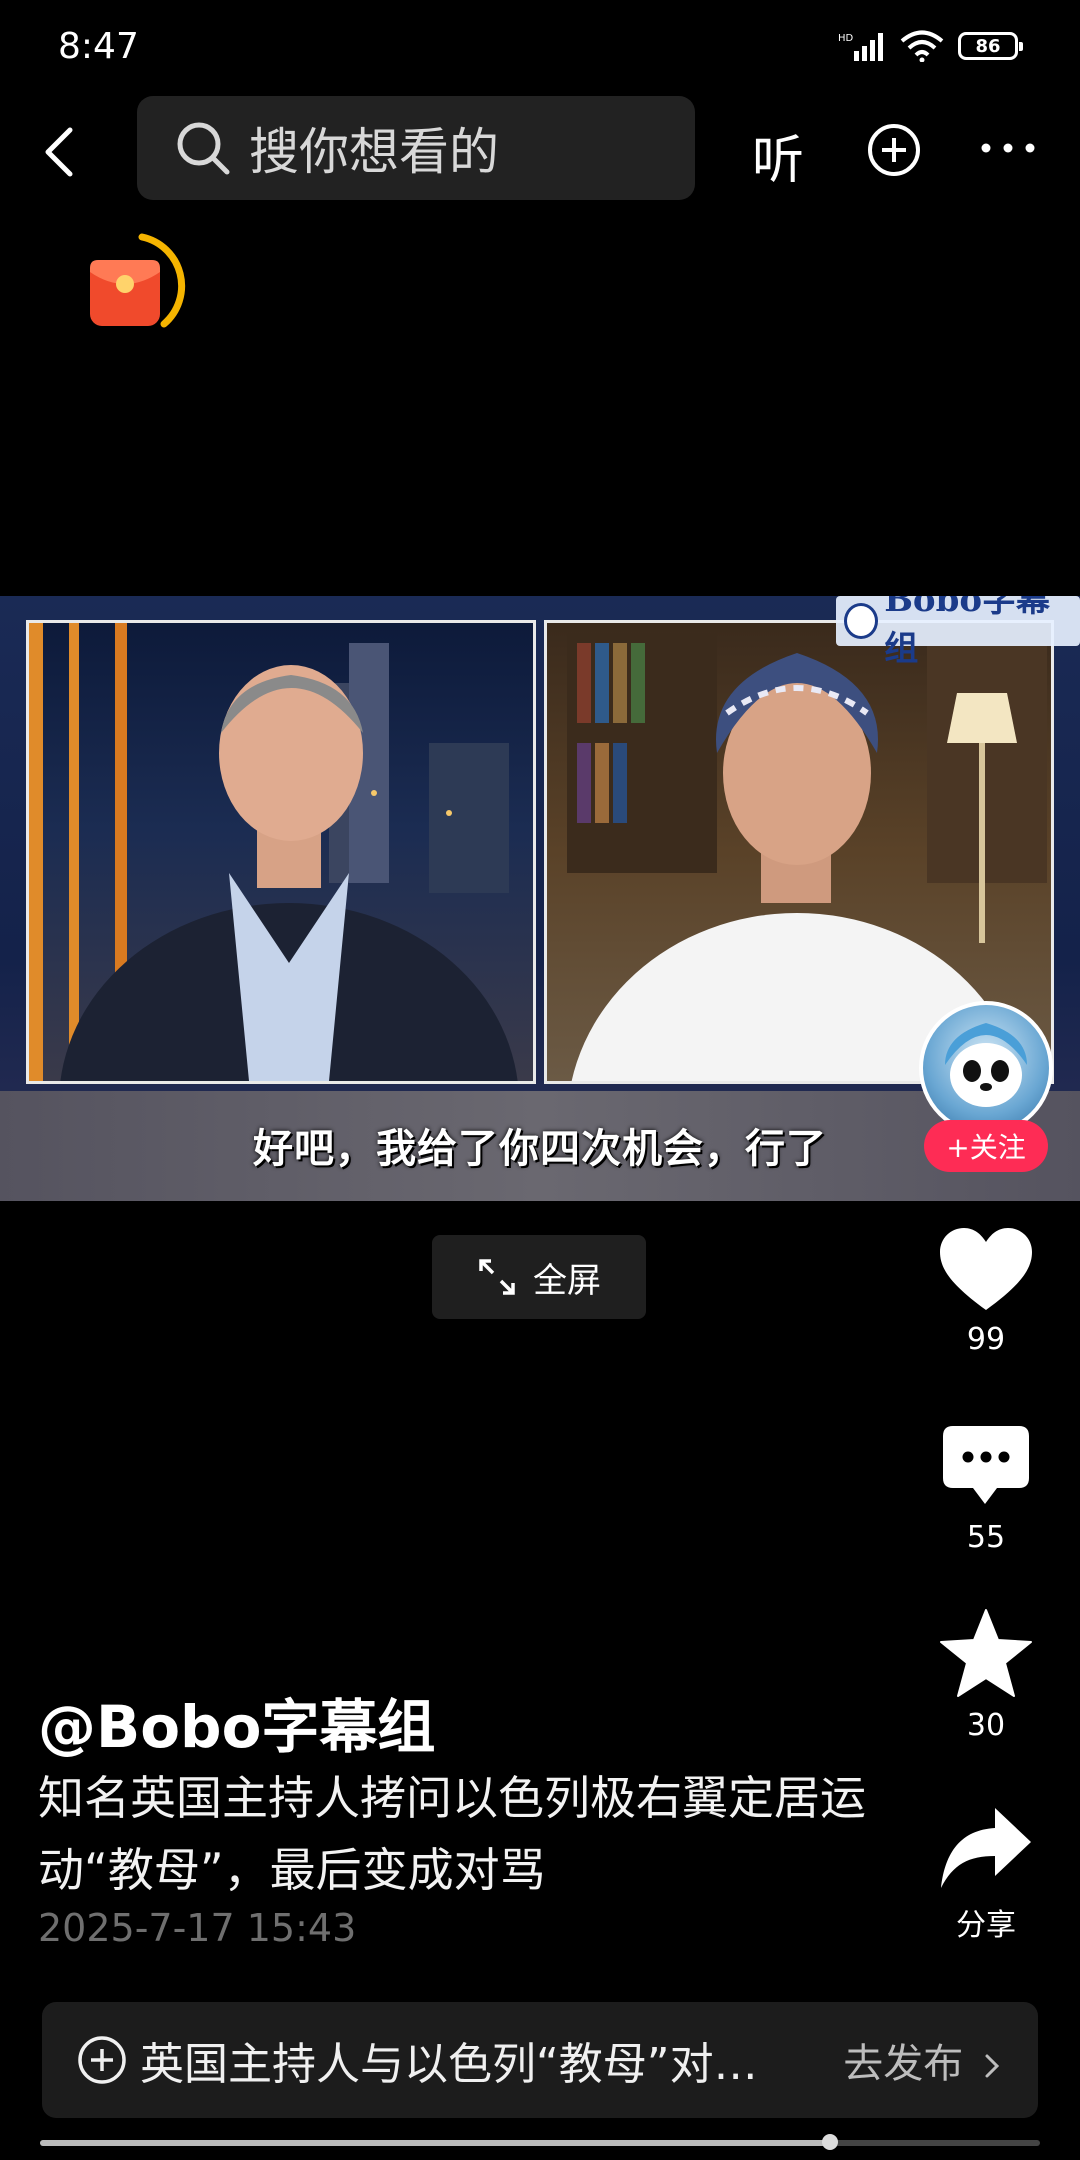  I want to click on signal-icon: HD, so click(860, 47).